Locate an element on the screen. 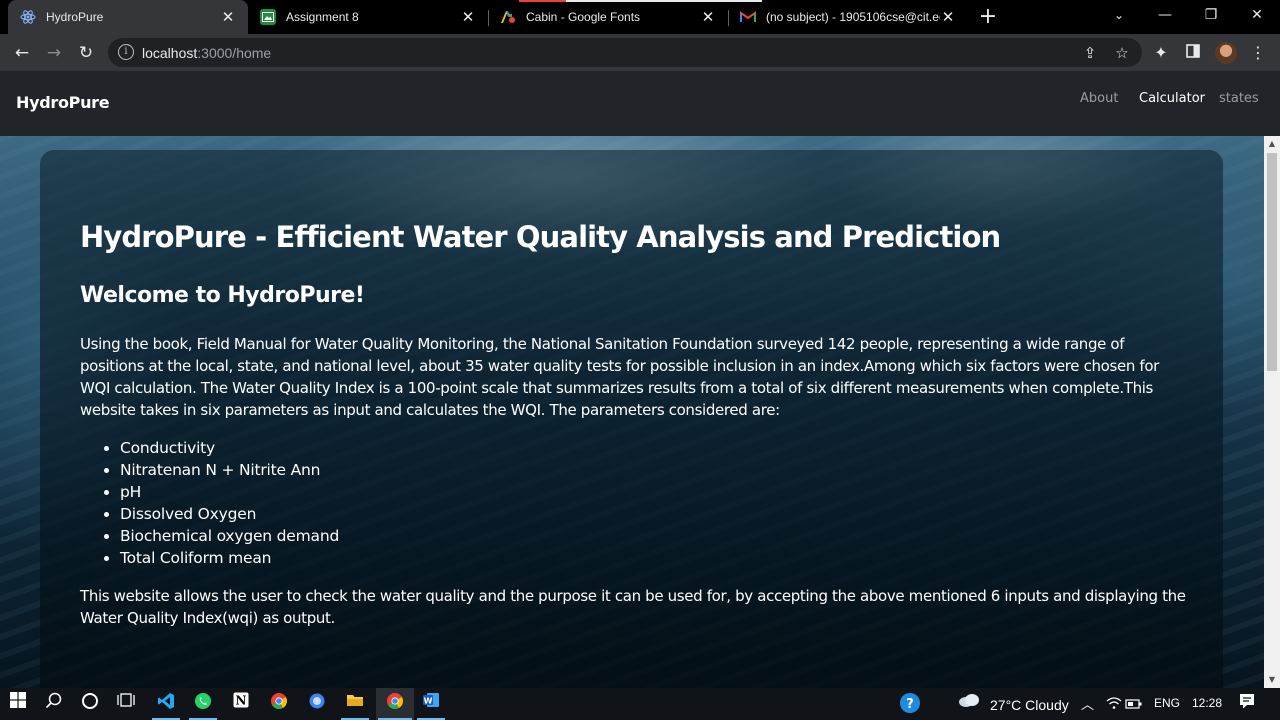 The height and width of the screenshot is (720, 1280). forward-button: → is located at coordinates (54, 53).